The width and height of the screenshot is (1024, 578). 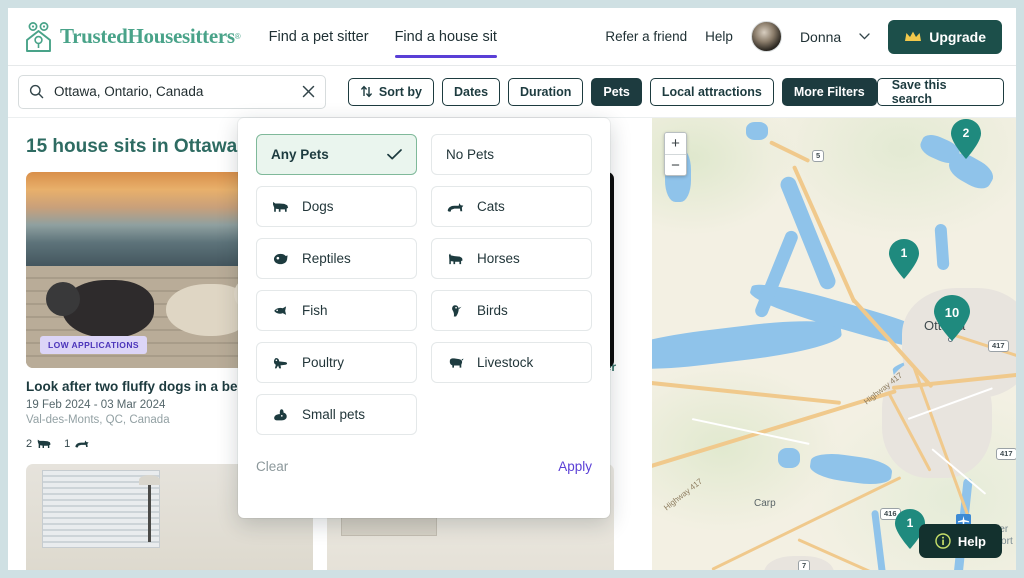 What do you see at coordinates (998, 346) in the screenshot?
I see `highway-shield-417: 417` at bounding box center [998, 346].